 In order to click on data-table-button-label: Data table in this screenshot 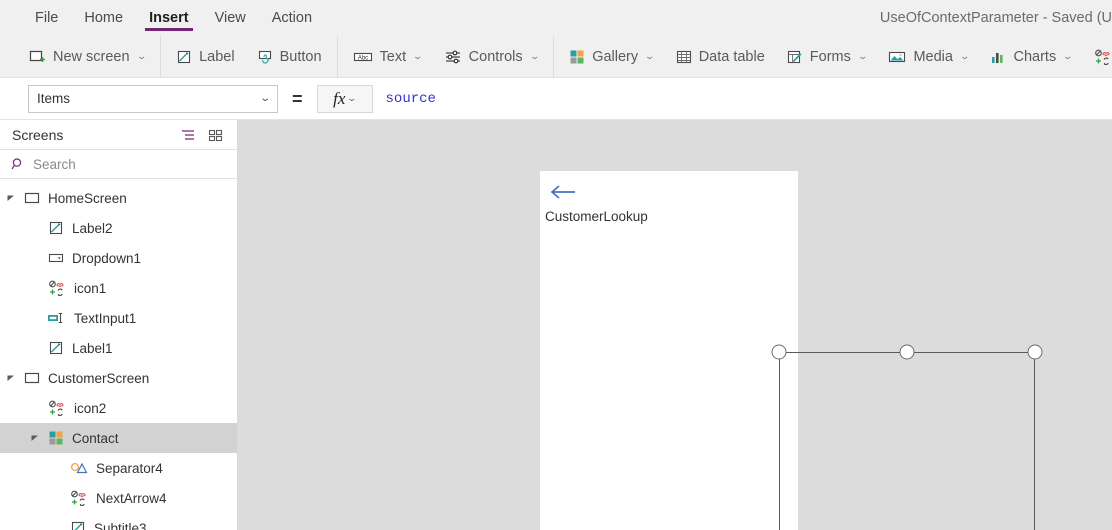, I will do `click(731, 56)`.